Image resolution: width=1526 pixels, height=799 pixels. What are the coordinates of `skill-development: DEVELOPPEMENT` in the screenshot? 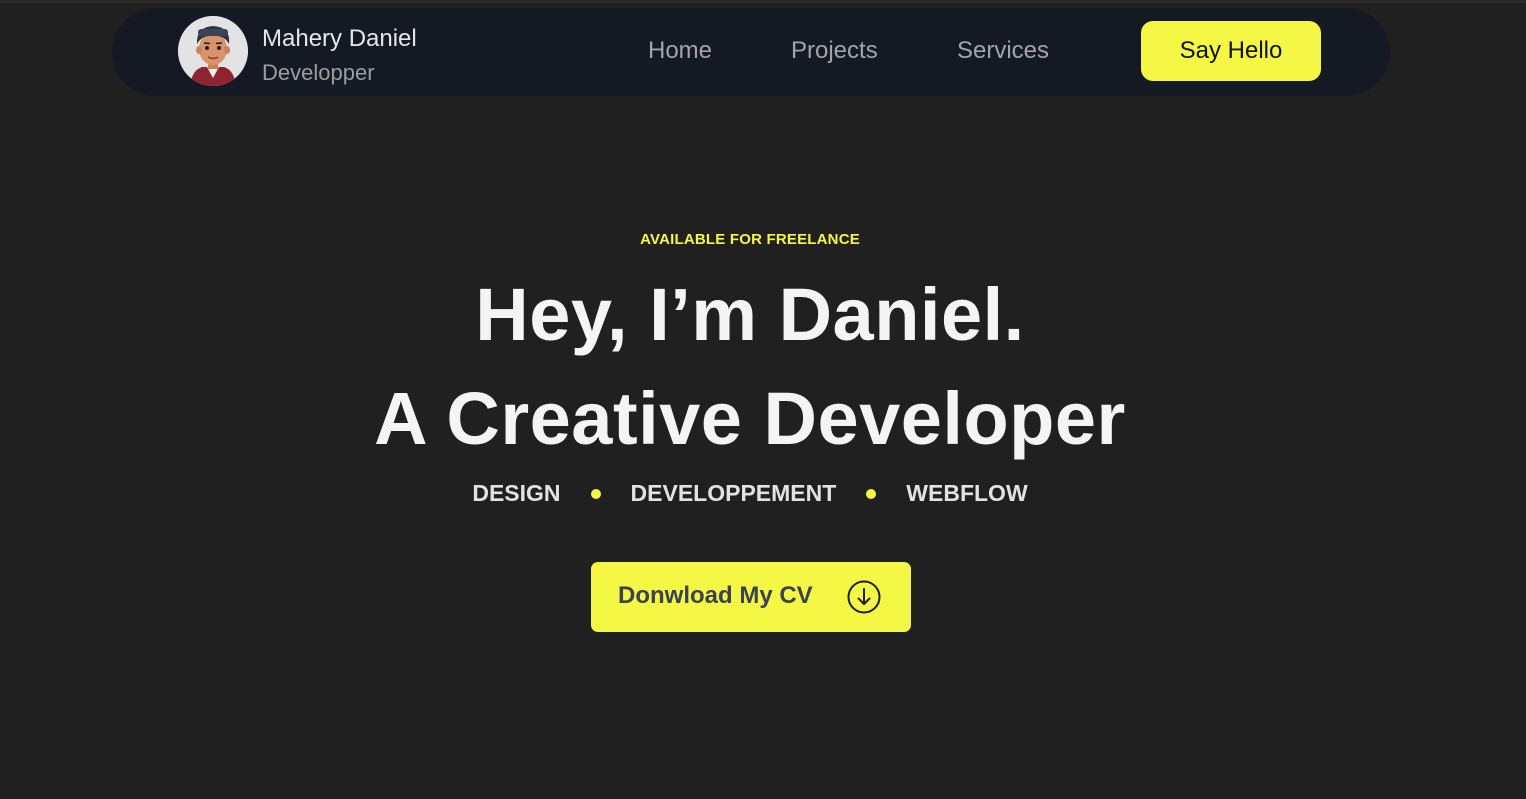 It's located at (733, 493).